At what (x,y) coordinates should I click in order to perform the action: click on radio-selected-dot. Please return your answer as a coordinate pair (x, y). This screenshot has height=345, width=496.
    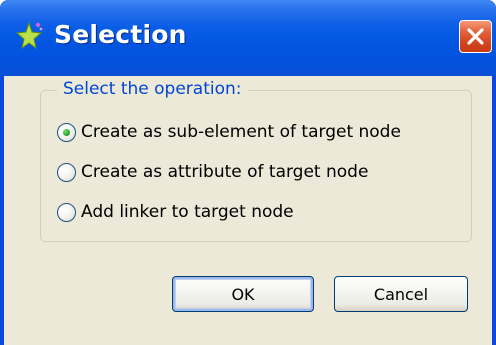
    Looking at the image, I should click on (66, 132).